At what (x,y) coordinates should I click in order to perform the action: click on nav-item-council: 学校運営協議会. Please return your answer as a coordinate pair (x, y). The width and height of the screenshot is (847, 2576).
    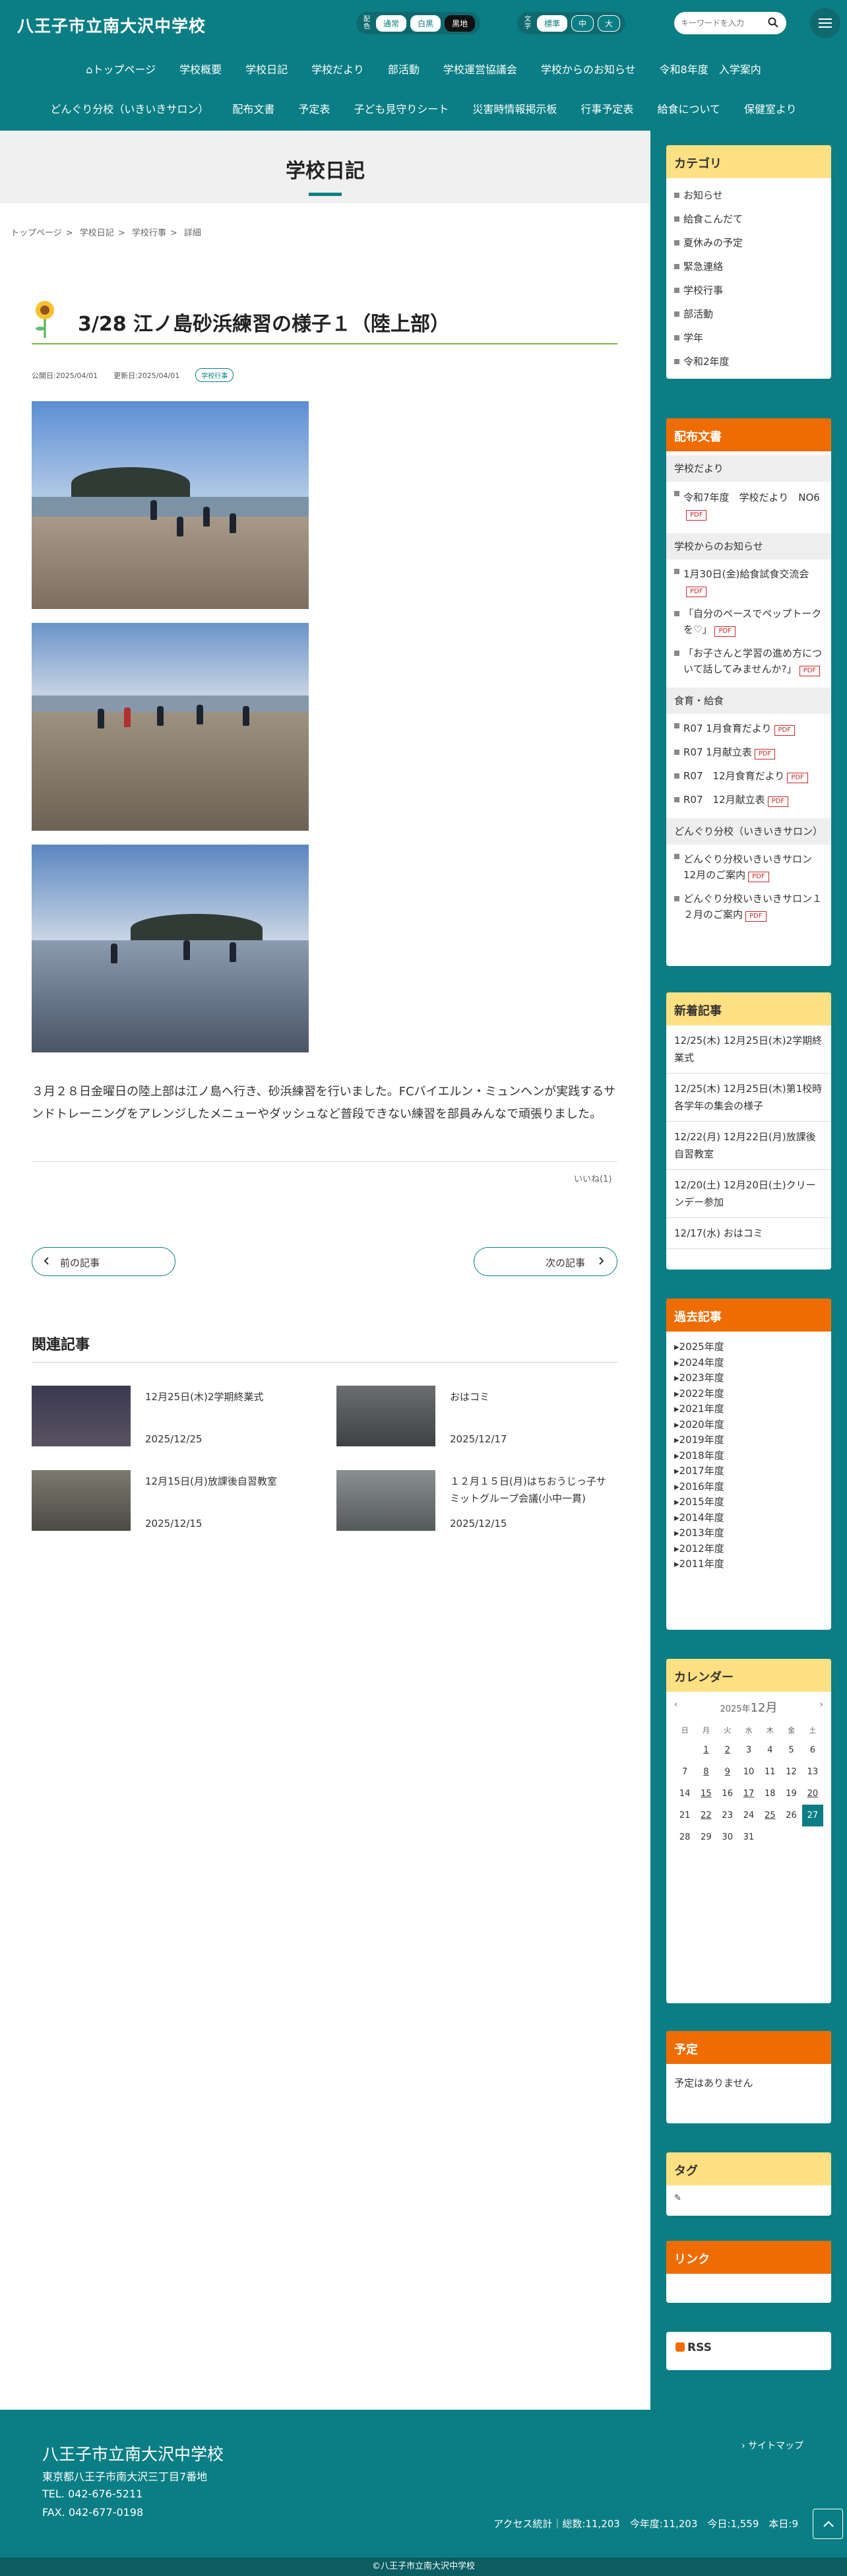
    Looking at the image, I should click on (480, 69).